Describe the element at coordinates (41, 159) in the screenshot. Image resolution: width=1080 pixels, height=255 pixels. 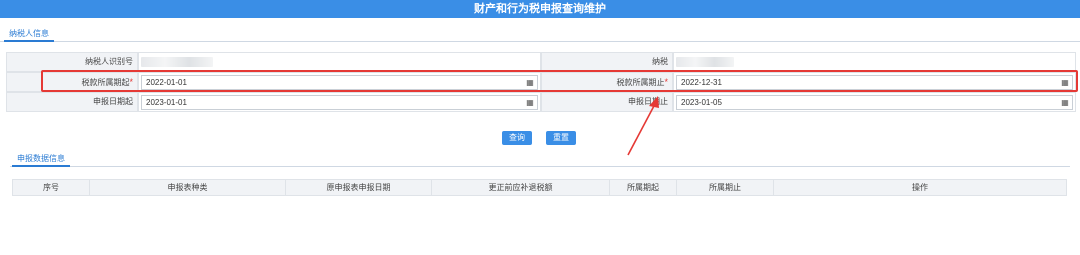
I see `tab-declaration-data: 申报数据信息` at that location.